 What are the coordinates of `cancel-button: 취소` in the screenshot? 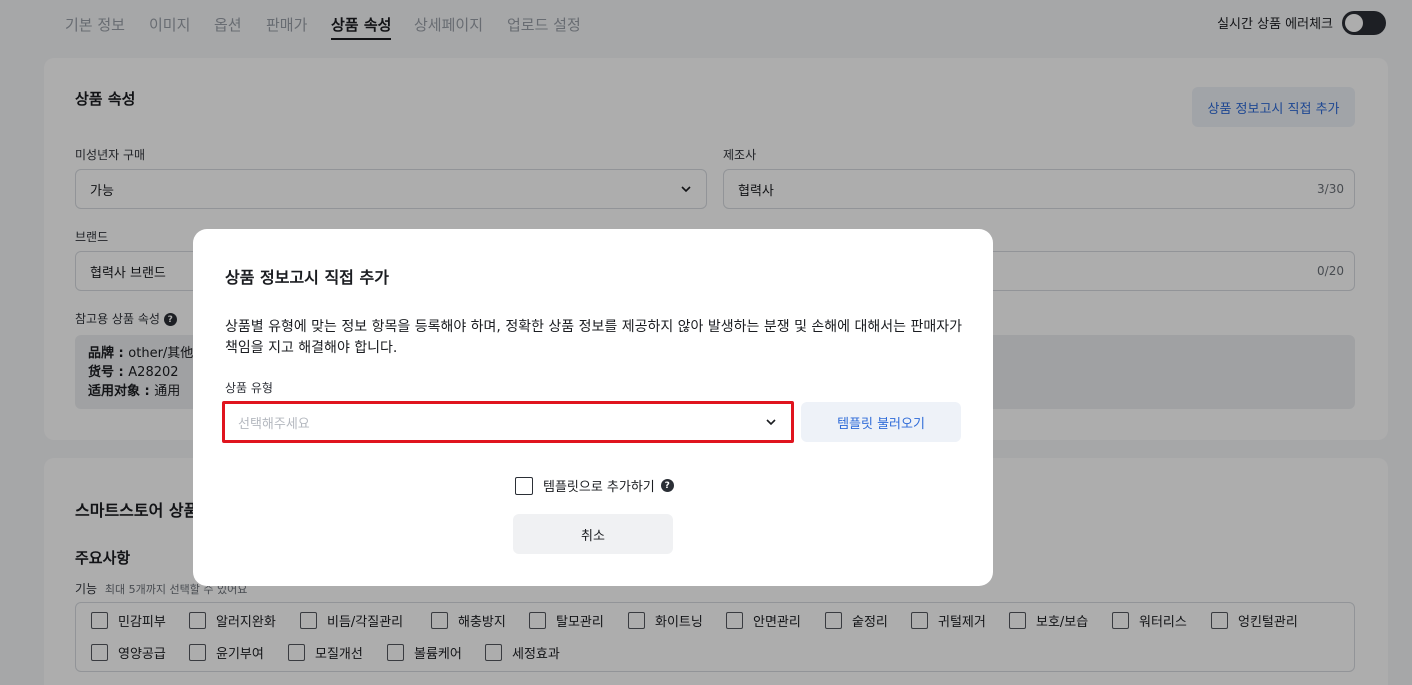 It's located at (593, 534).